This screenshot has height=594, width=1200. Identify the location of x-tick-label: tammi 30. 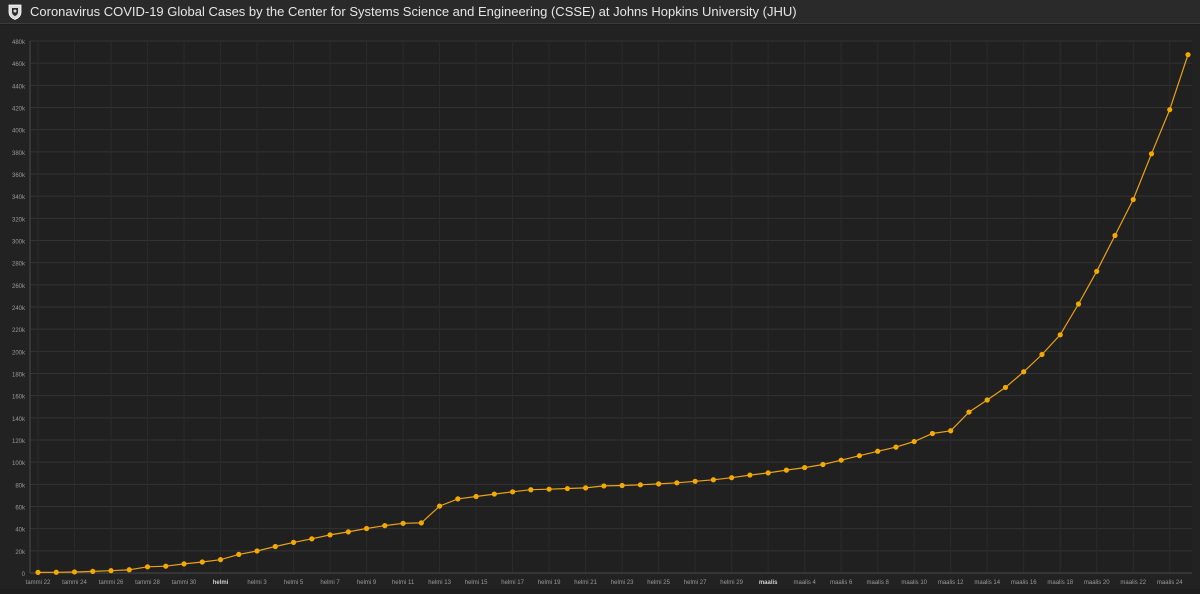
(184, 583).